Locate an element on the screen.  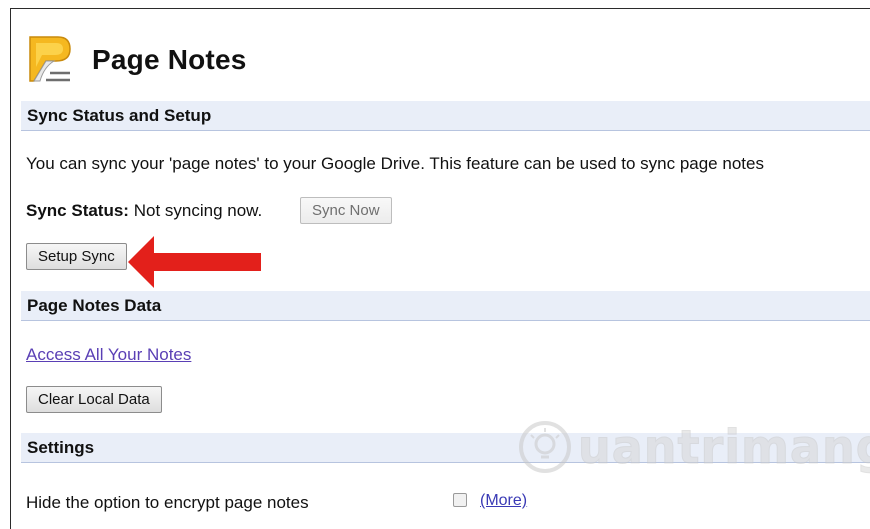
section-heading-data: Page Notes Data is located at coordinates (445, 306).